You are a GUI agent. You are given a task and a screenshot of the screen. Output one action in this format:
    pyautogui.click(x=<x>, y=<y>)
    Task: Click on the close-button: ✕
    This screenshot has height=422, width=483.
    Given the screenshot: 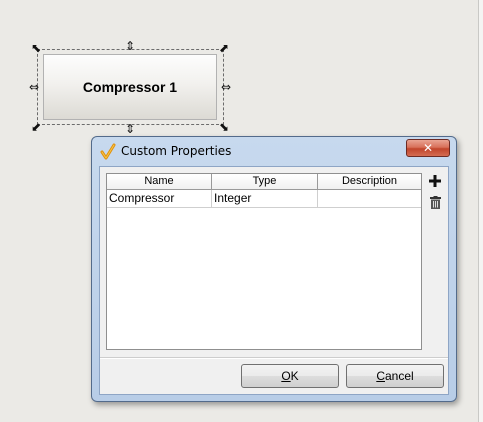 What is the action you would take?
    pyautogui.click(x=428, y=148)
    